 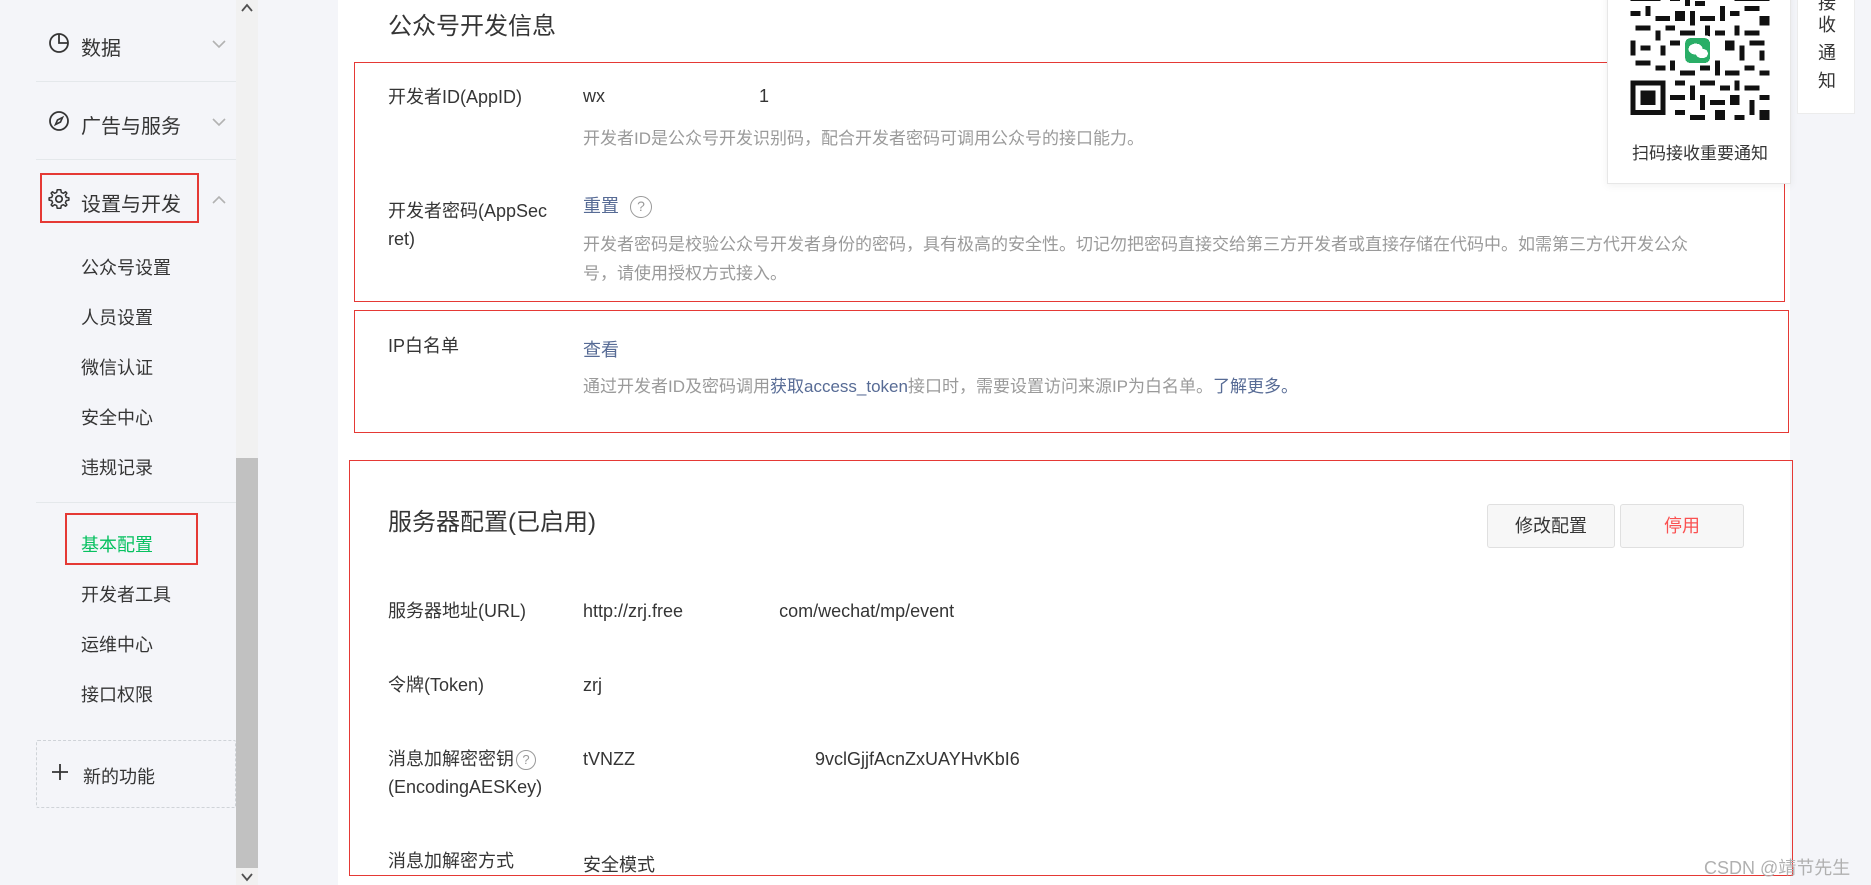 What do you see at coordinates (119, 777) in the screenshot?
I see `new-feature-label: 新的功能` at bounding box center [119, 777].